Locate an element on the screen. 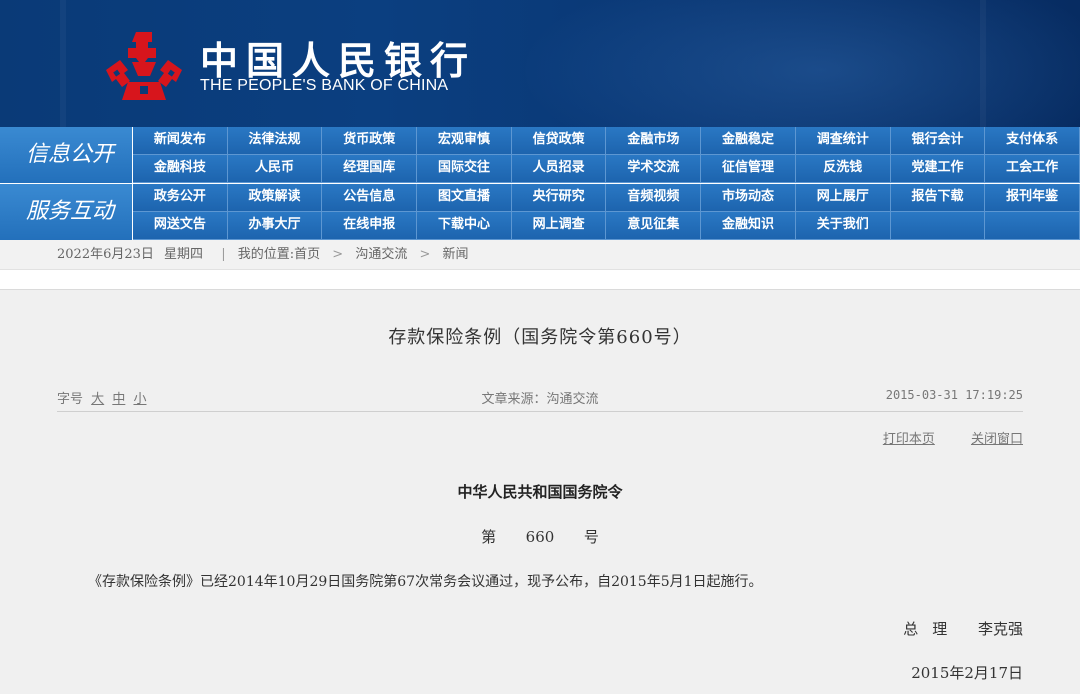  article-title: 存款保险条例（国务院令第660号） is located at coordinates (540, 337).